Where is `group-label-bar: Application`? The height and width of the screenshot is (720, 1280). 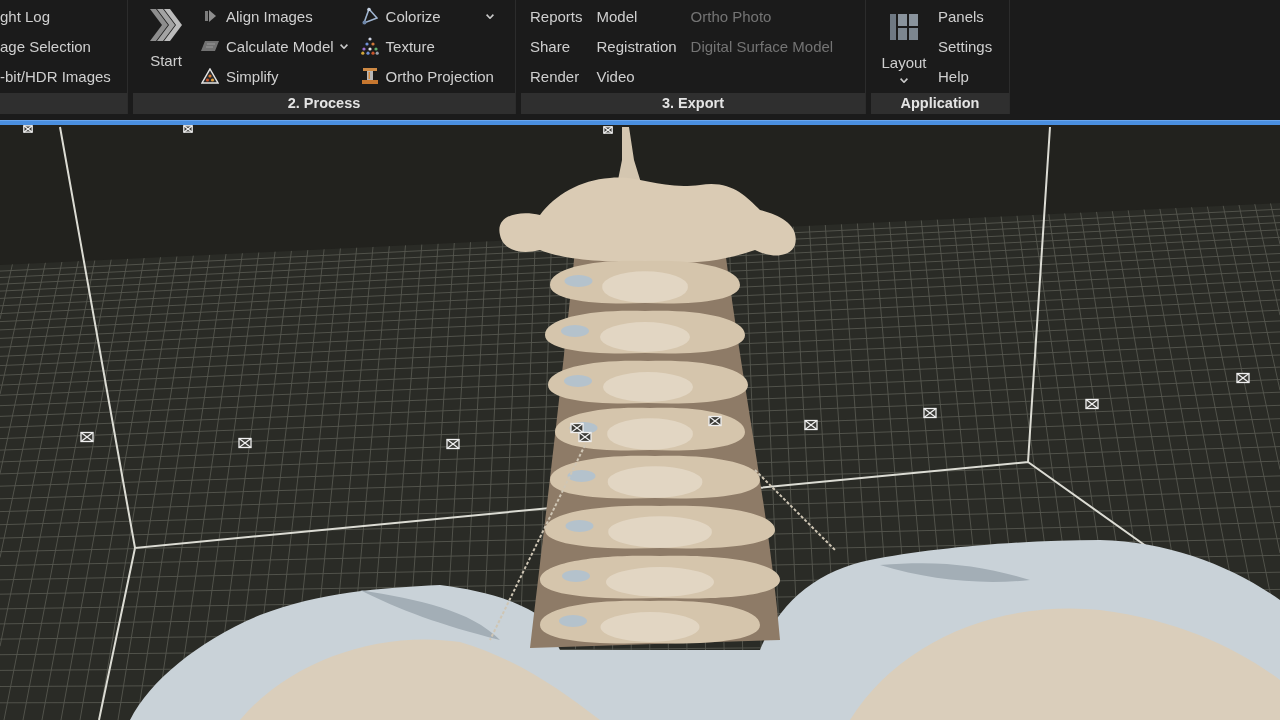
group-label-bar: Application is located at coordinates (940, 103).